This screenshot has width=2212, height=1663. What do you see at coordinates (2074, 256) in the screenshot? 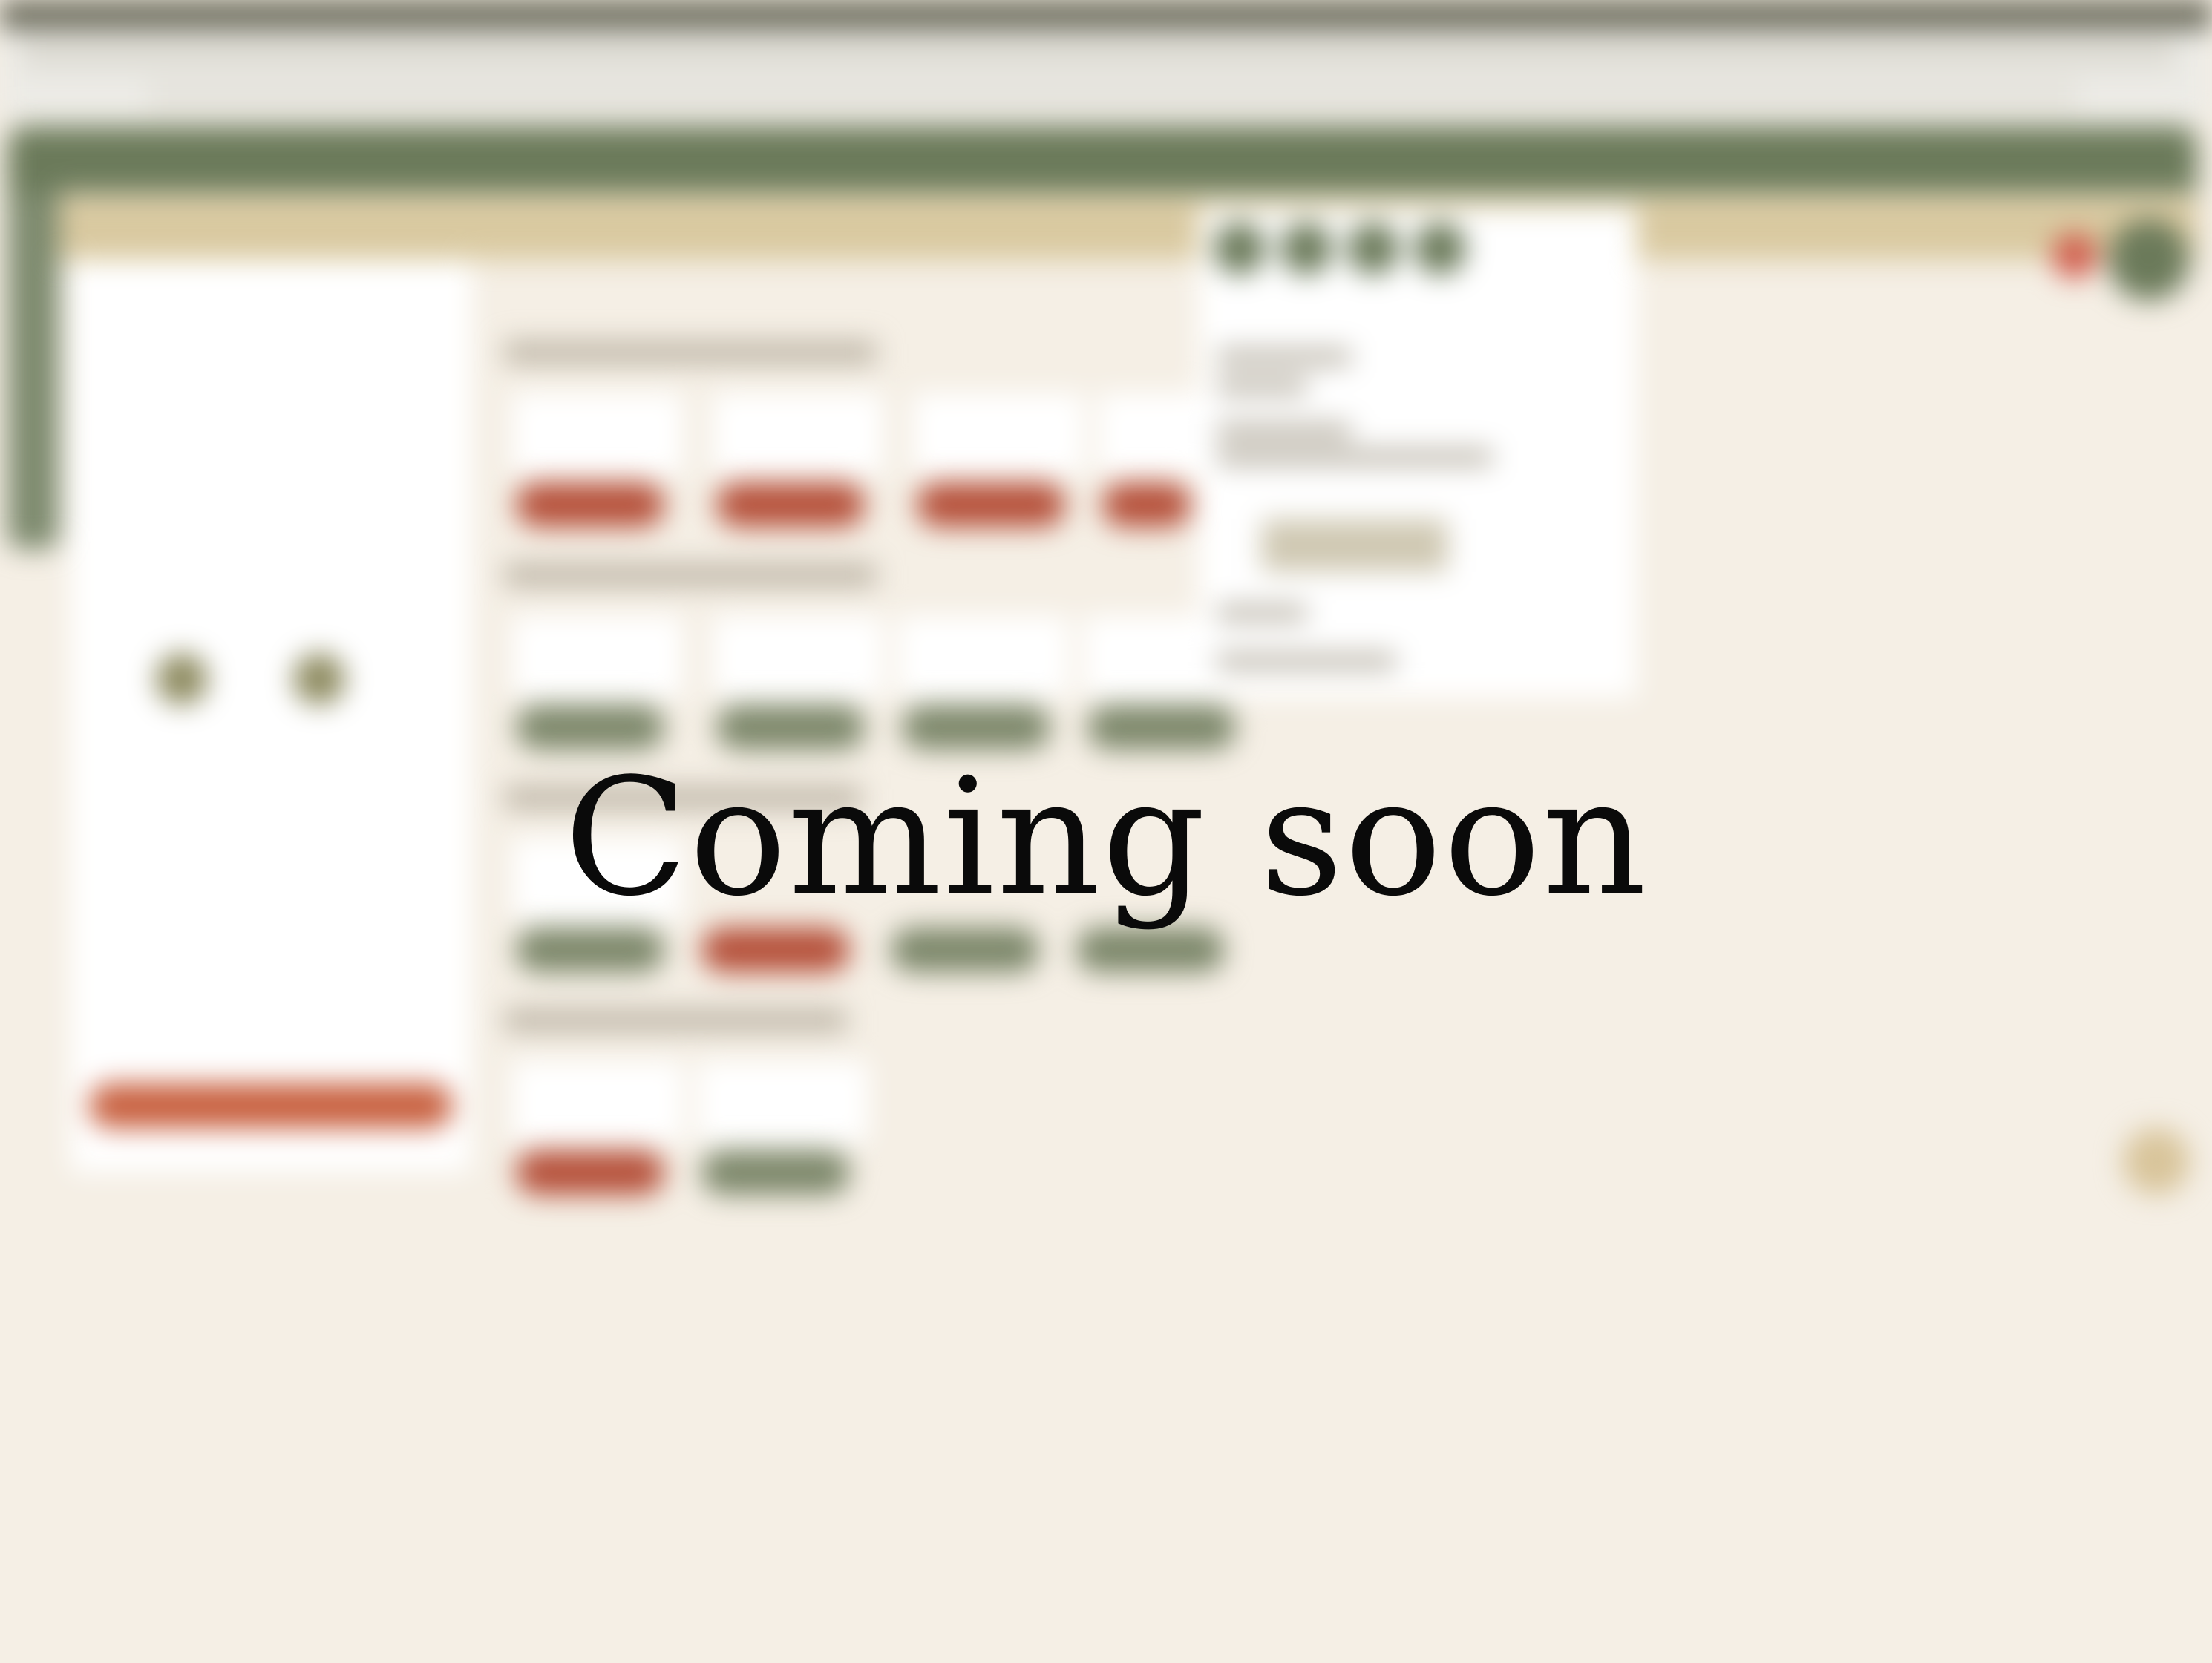
I see `notification-badge` at bounding box center [2074, 256].